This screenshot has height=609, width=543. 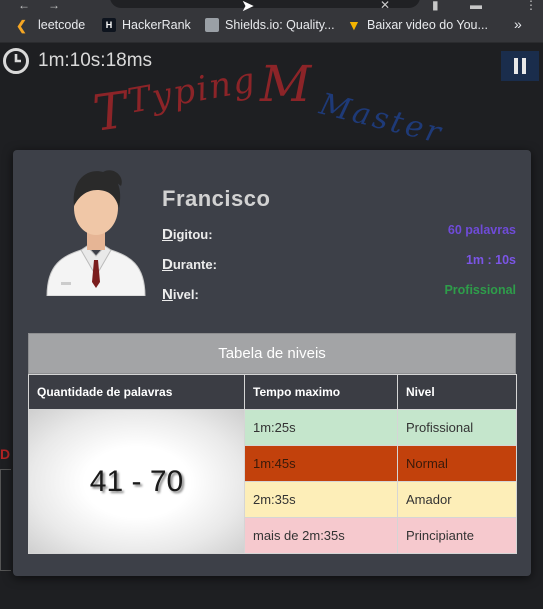 I want to click on header-max-time: Tempo maximo, so click(x=321, y=392).